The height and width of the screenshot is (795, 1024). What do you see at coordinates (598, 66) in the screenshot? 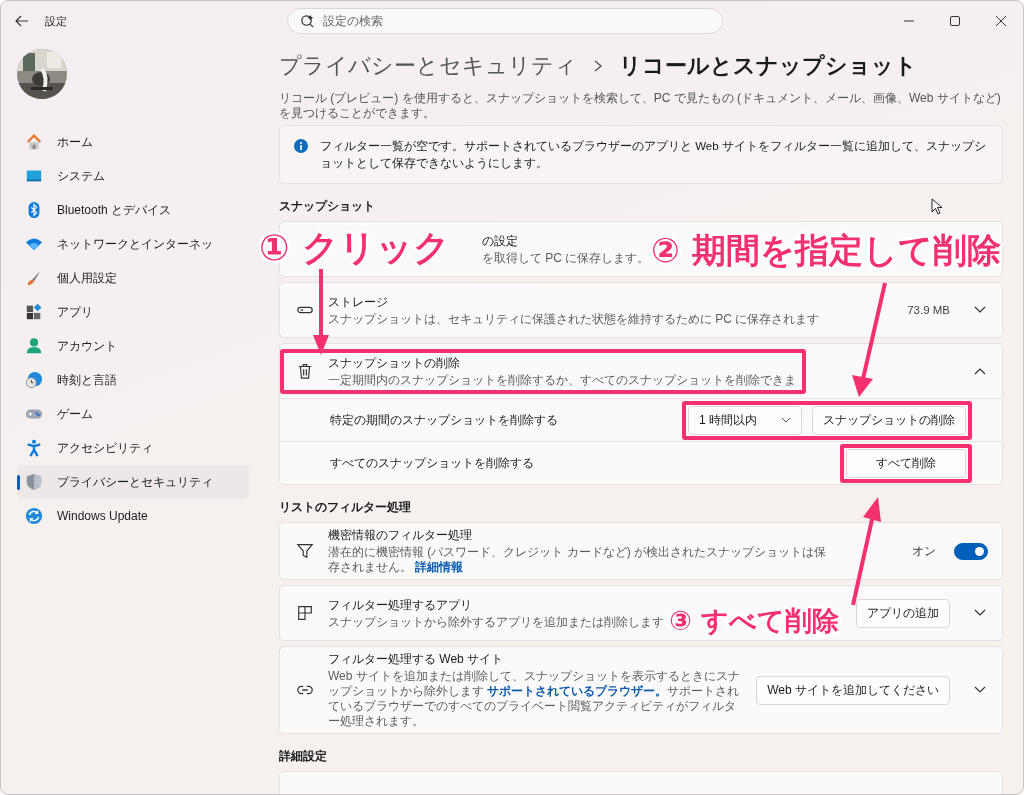
I see `chevron-right-icon` at bounding box center [598, 66].